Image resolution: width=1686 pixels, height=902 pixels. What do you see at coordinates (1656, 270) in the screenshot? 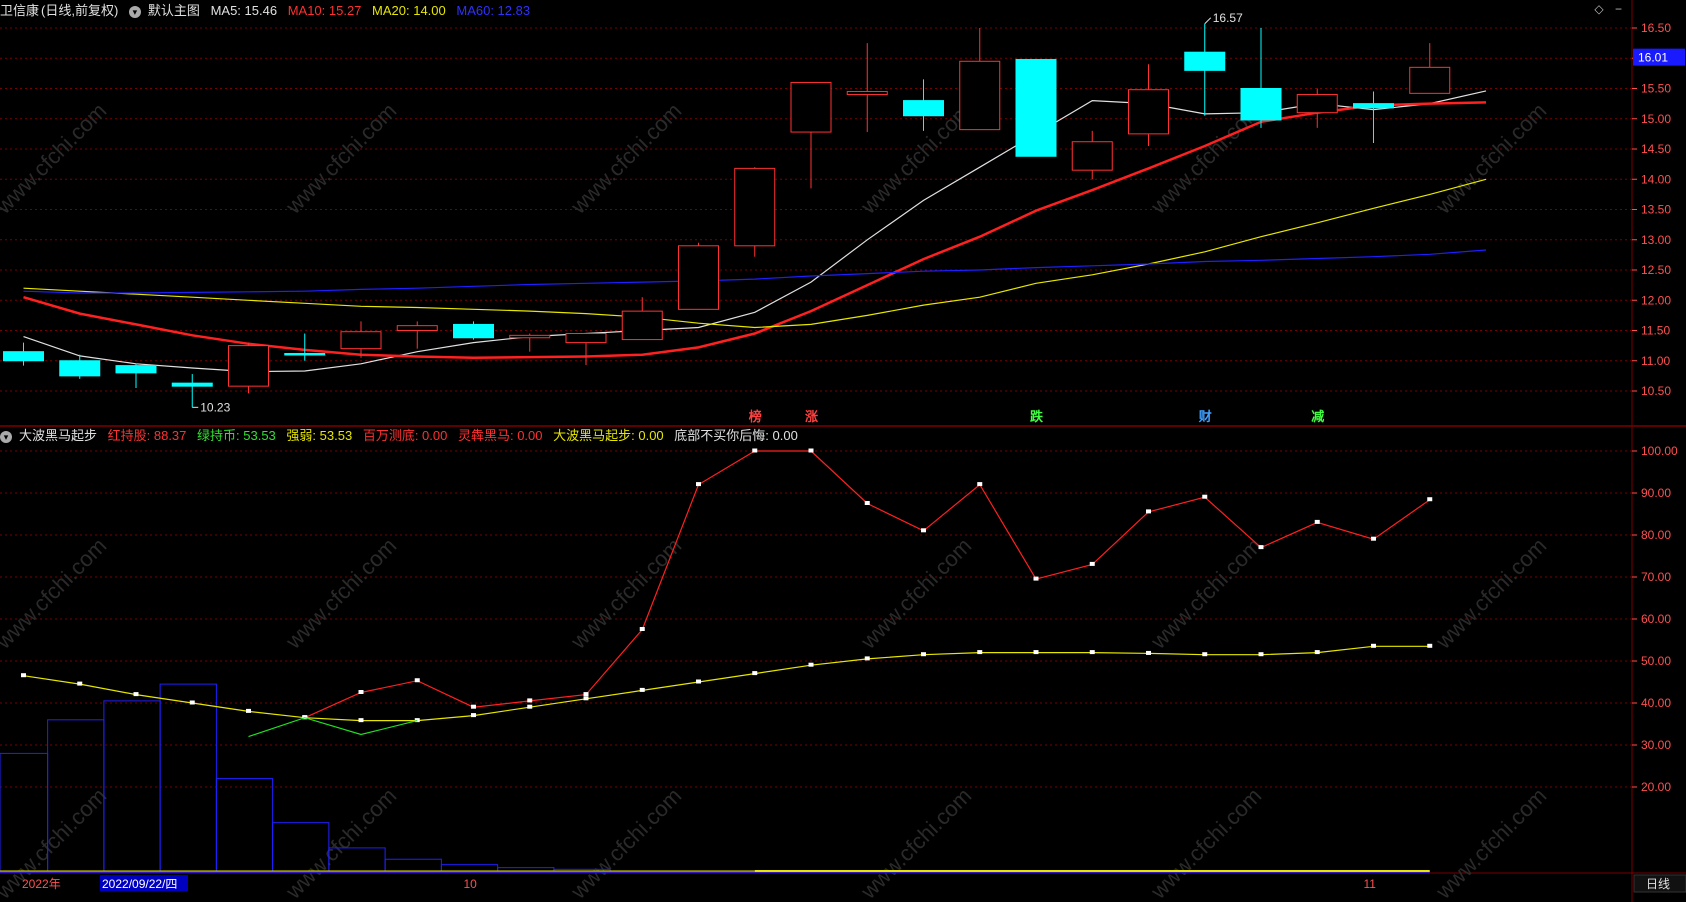
I see `y-tick-label: 12.50` at bounding box center [1656, 270].